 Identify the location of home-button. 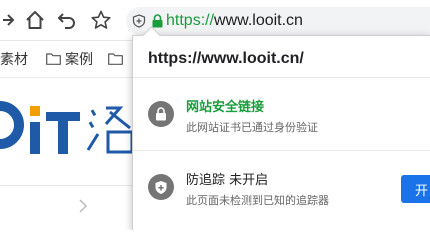
(35, 20).